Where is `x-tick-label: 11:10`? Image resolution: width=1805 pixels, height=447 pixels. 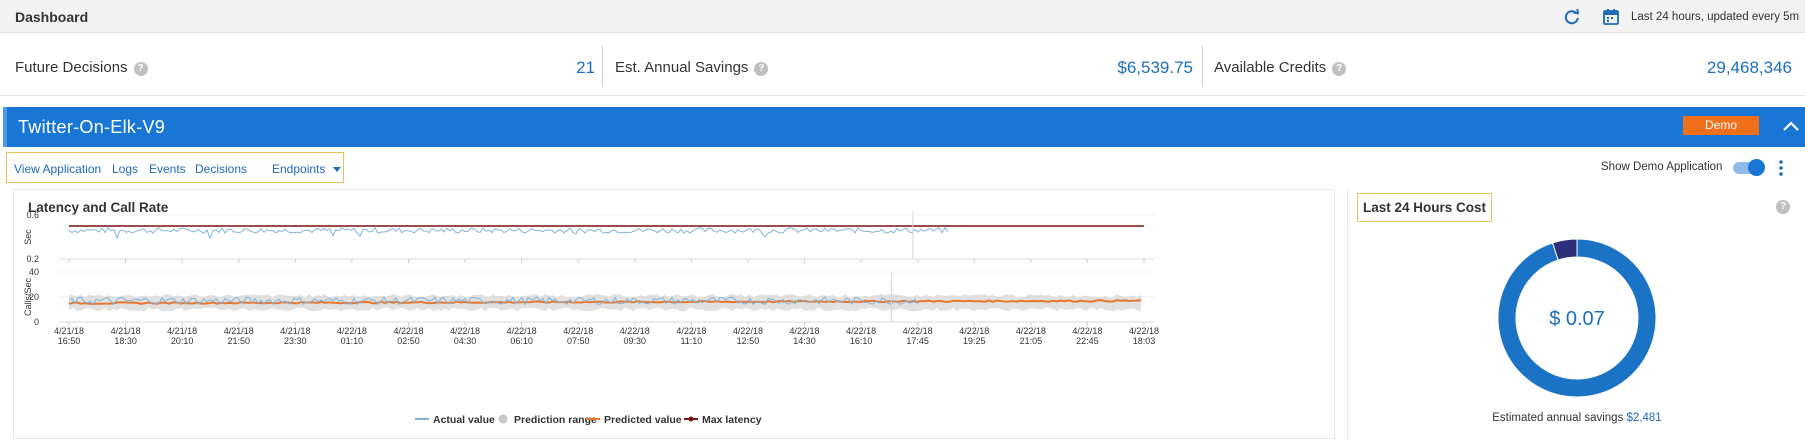 x-tick-label: 11:10 is located at coordinates (691, 341).